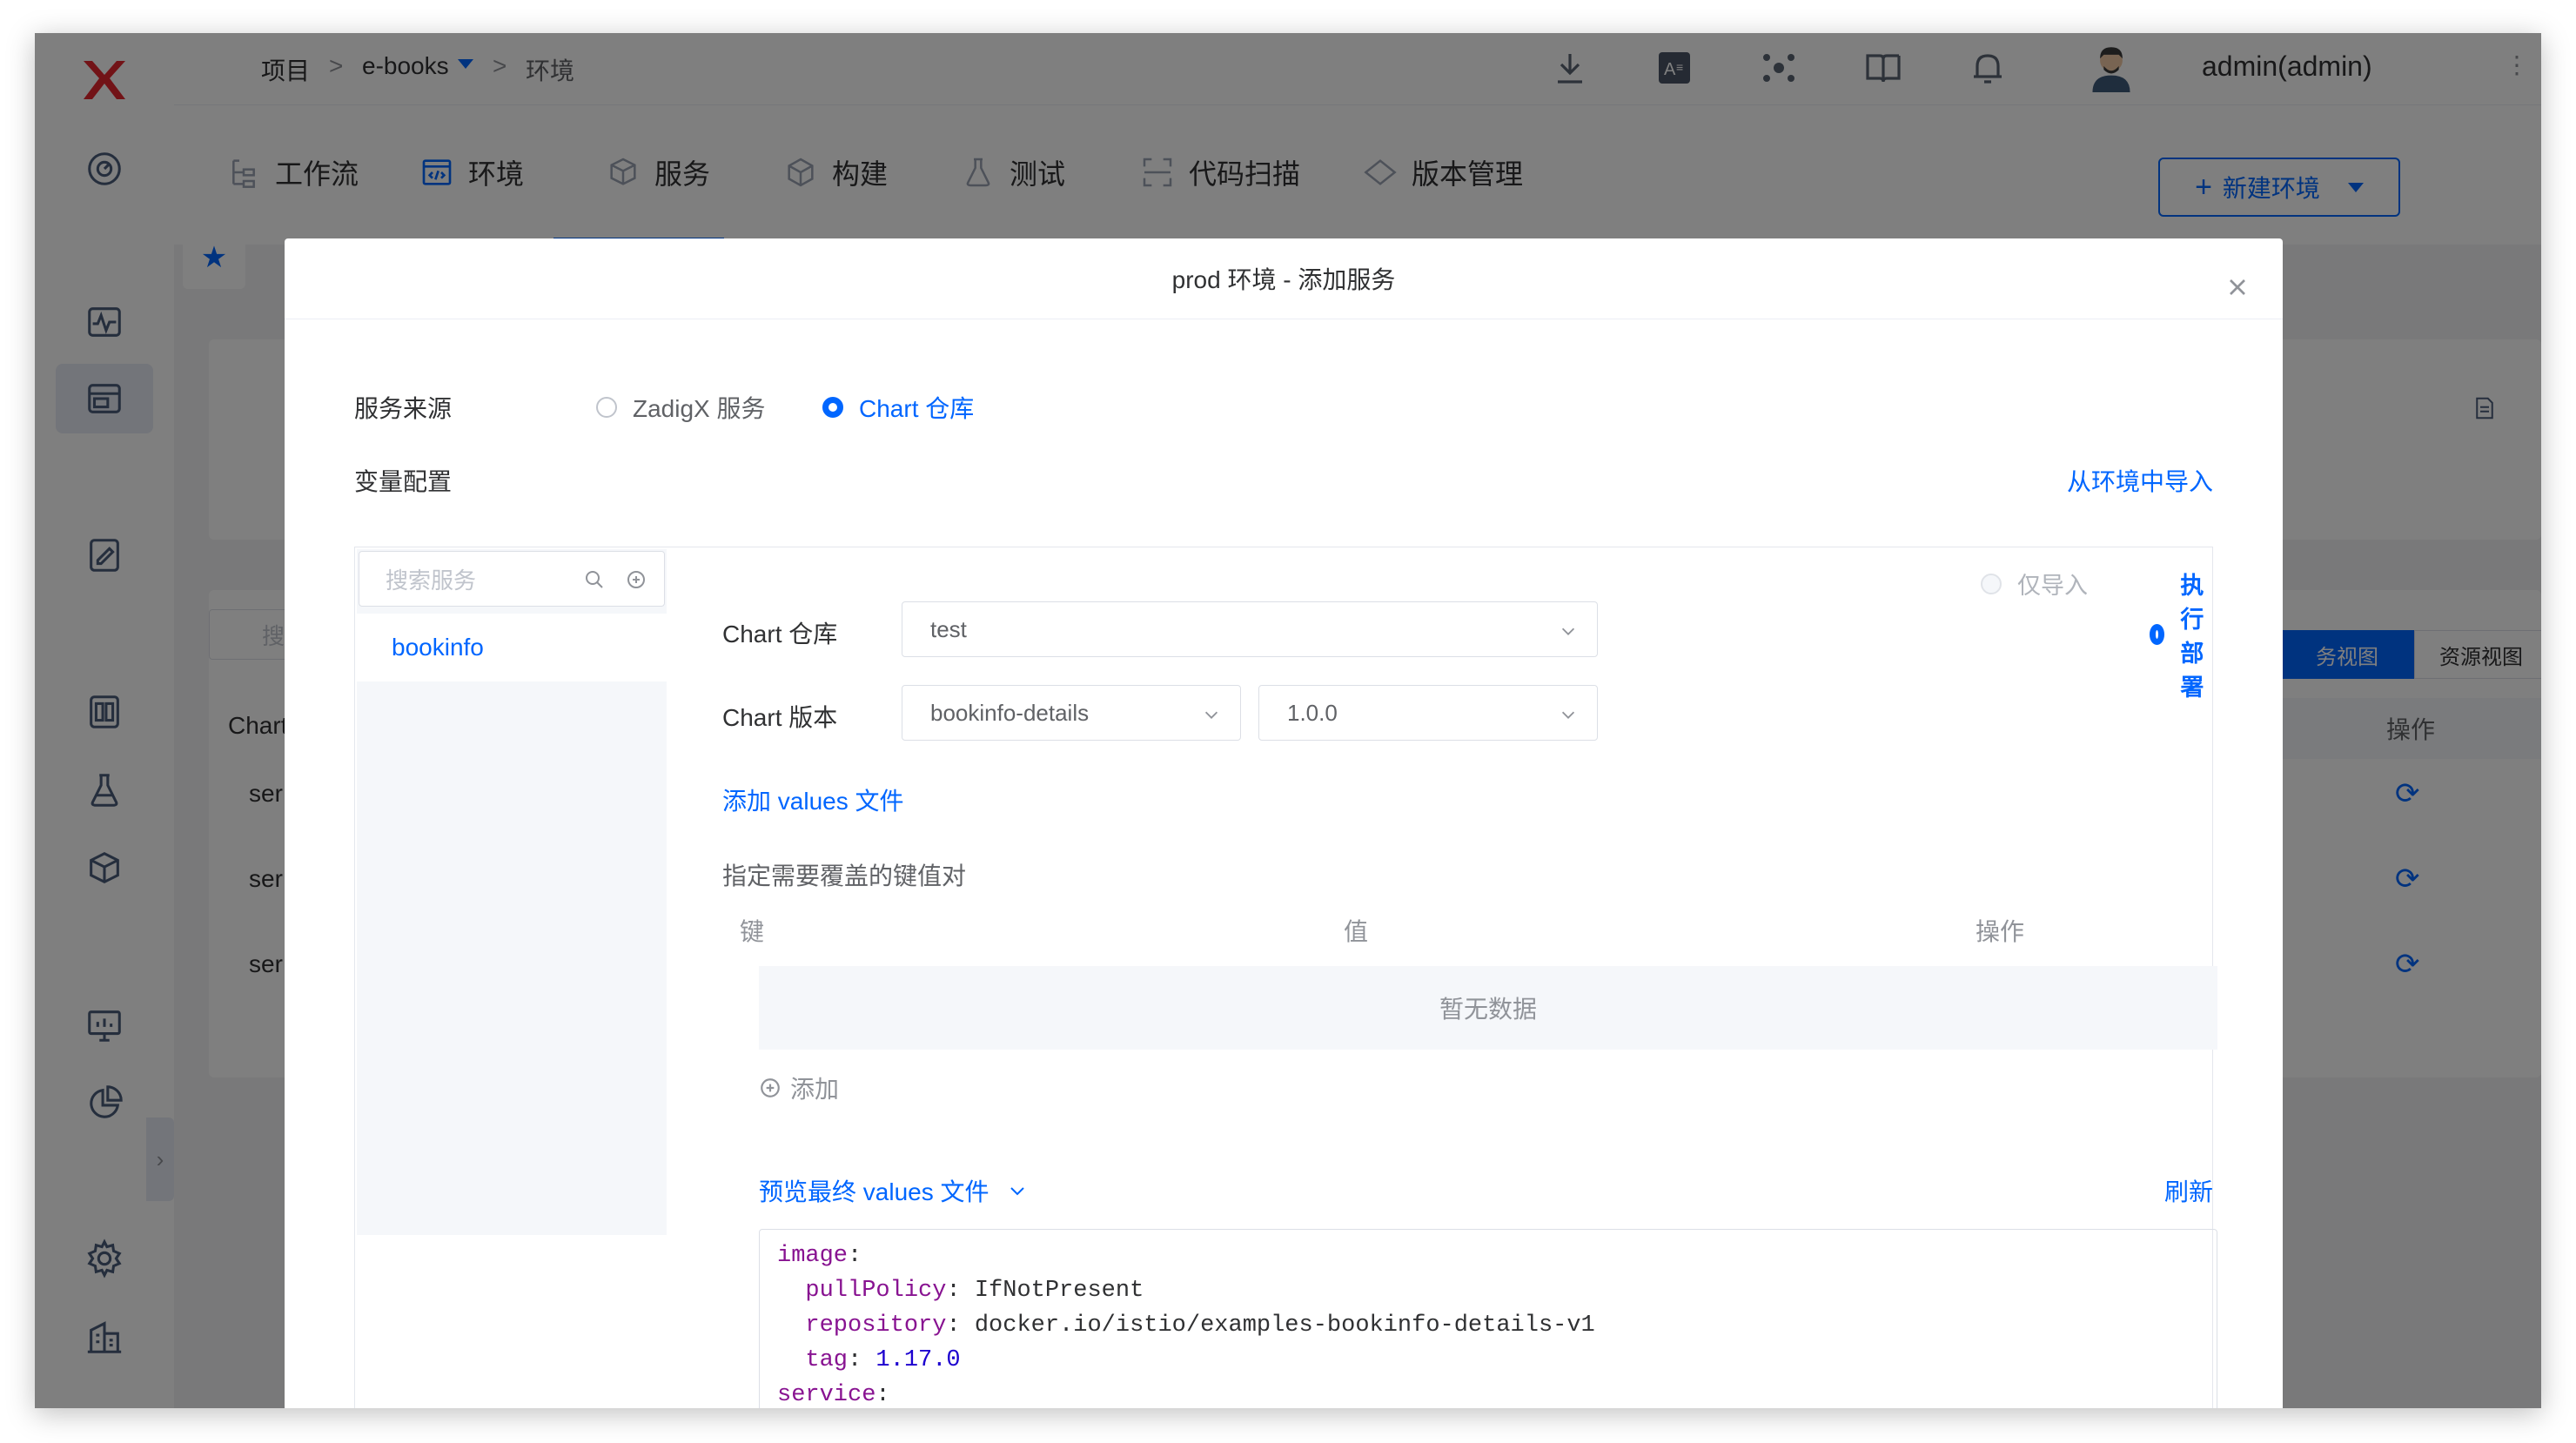 This screenshot has width=2576, height=1443. Describe the element at coordinates (844, 876) in the screenshot. I see `override-kv-label: 指定需要覆盖的键值对` at that location.